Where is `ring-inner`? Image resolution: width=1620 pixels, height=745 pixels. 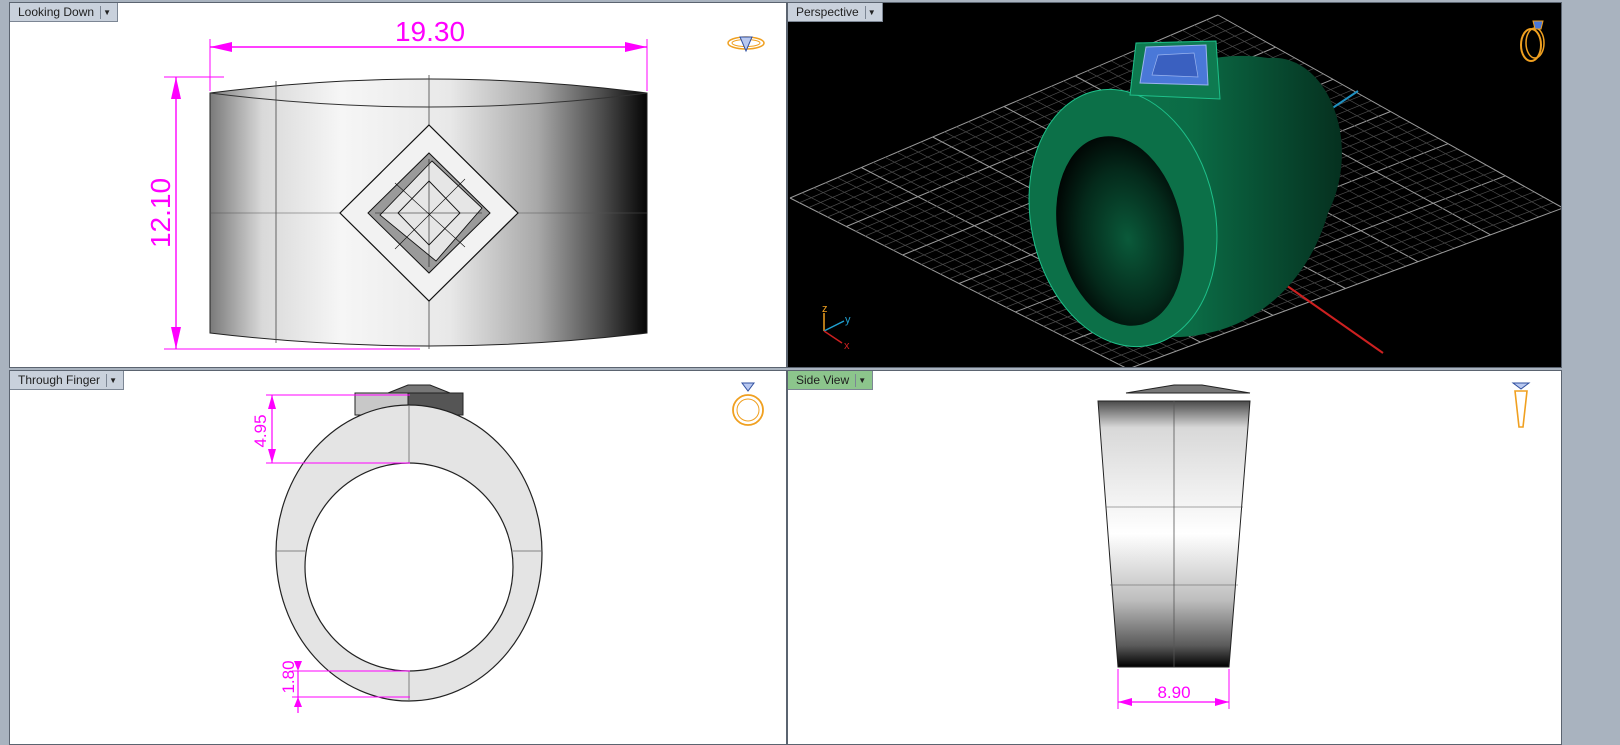 ring-inner is located at coordinates (409, 567).